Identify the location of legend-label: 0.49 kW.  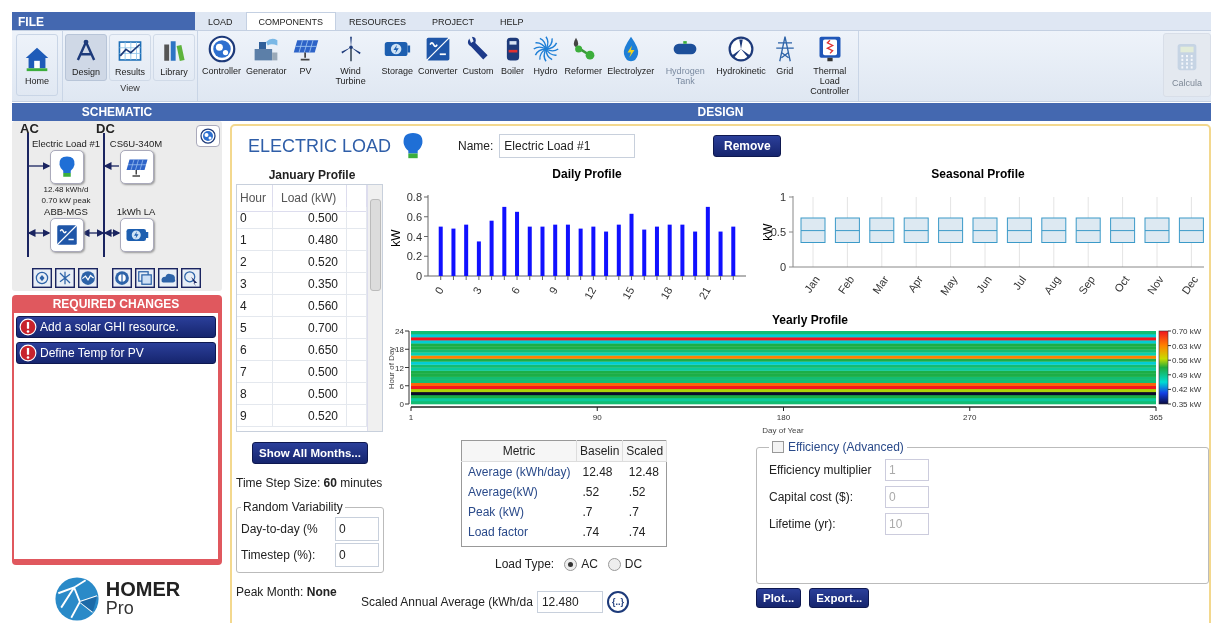
(1187, 375).